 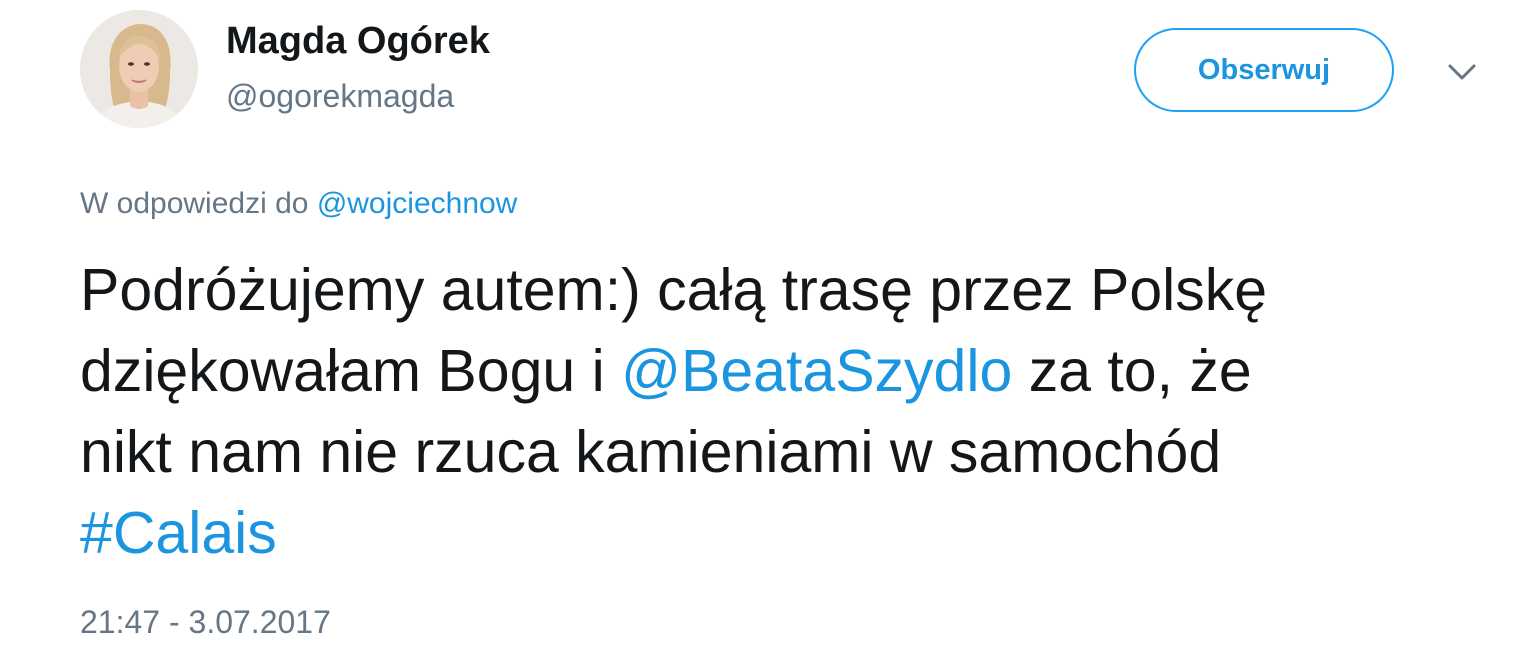 I want to click on tweet-line-3: nikt nam nie rzuca kamieniami w samochód, so click(x=651, y=452).